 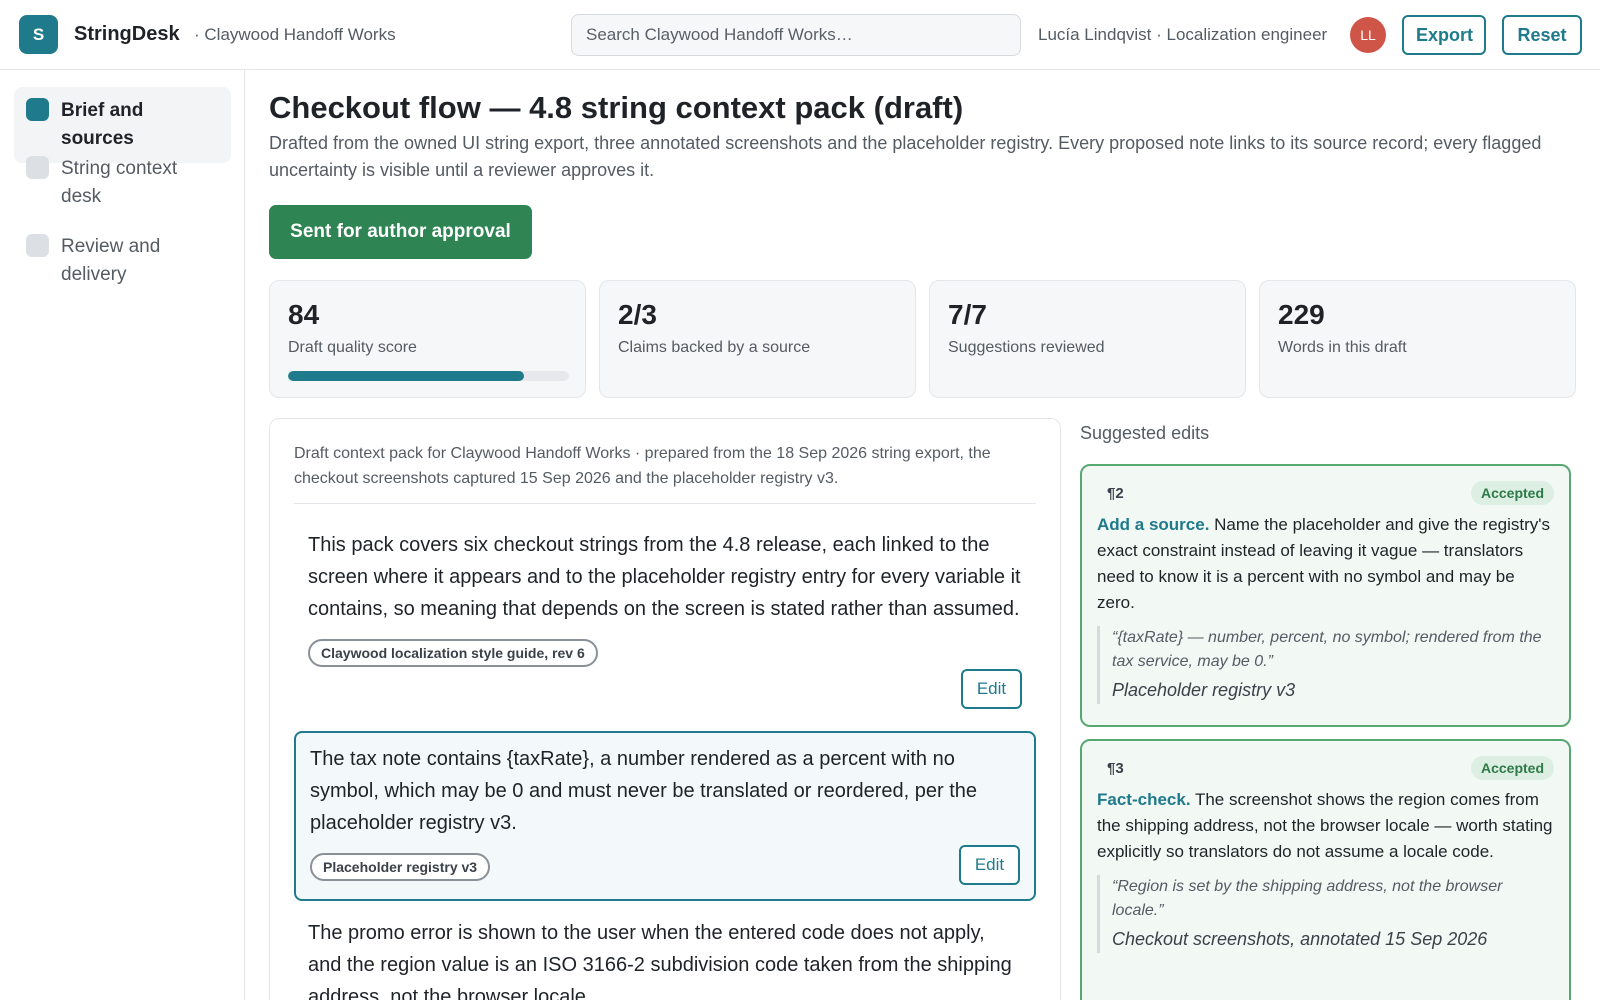 I want to click on app-name: StringDesk, so click(x=127, y=34).